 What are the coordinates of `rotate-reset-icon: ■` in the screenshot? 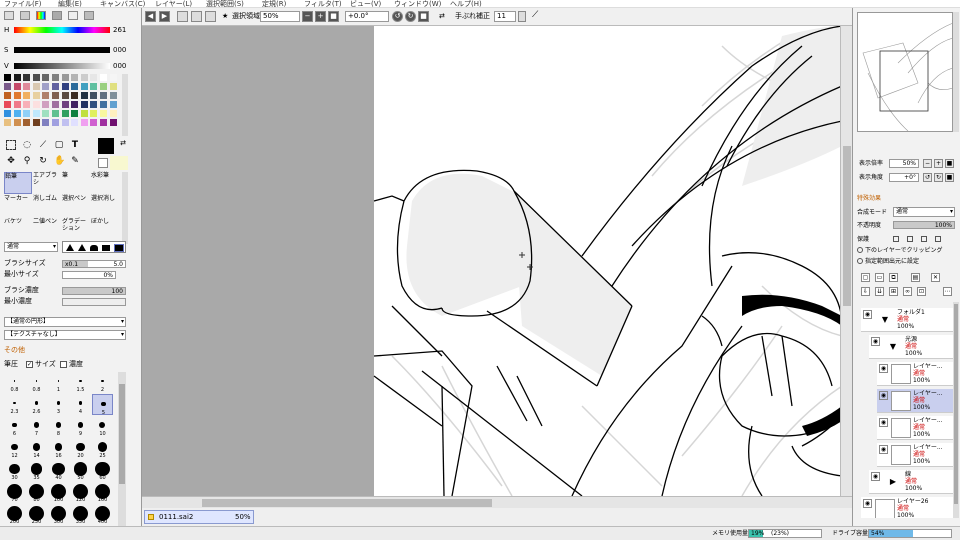 It's located at (423, 16).